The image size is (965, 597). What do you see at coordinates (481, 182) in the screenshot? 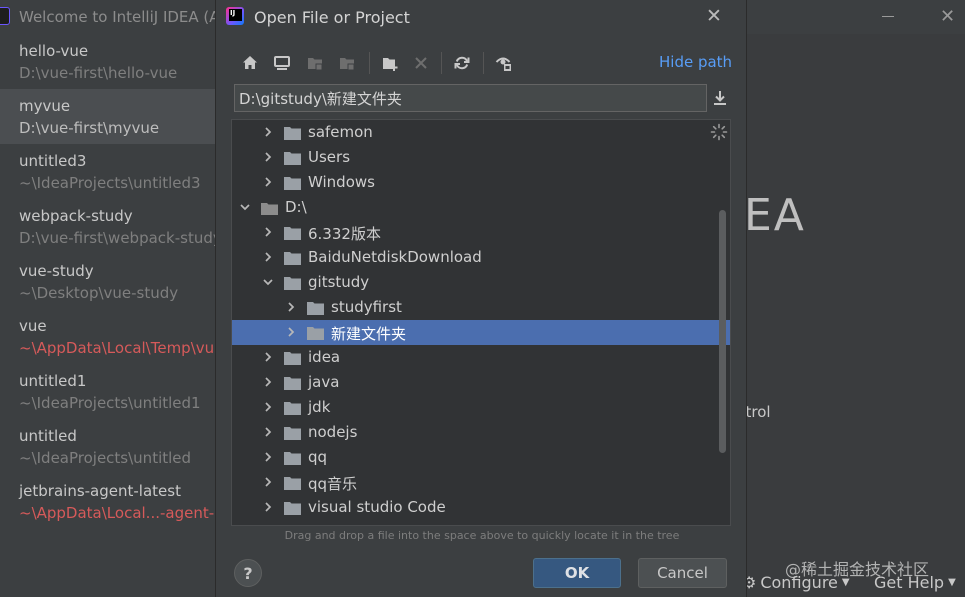
I see `tree-row: Windows` at bounding box center [481, 182].